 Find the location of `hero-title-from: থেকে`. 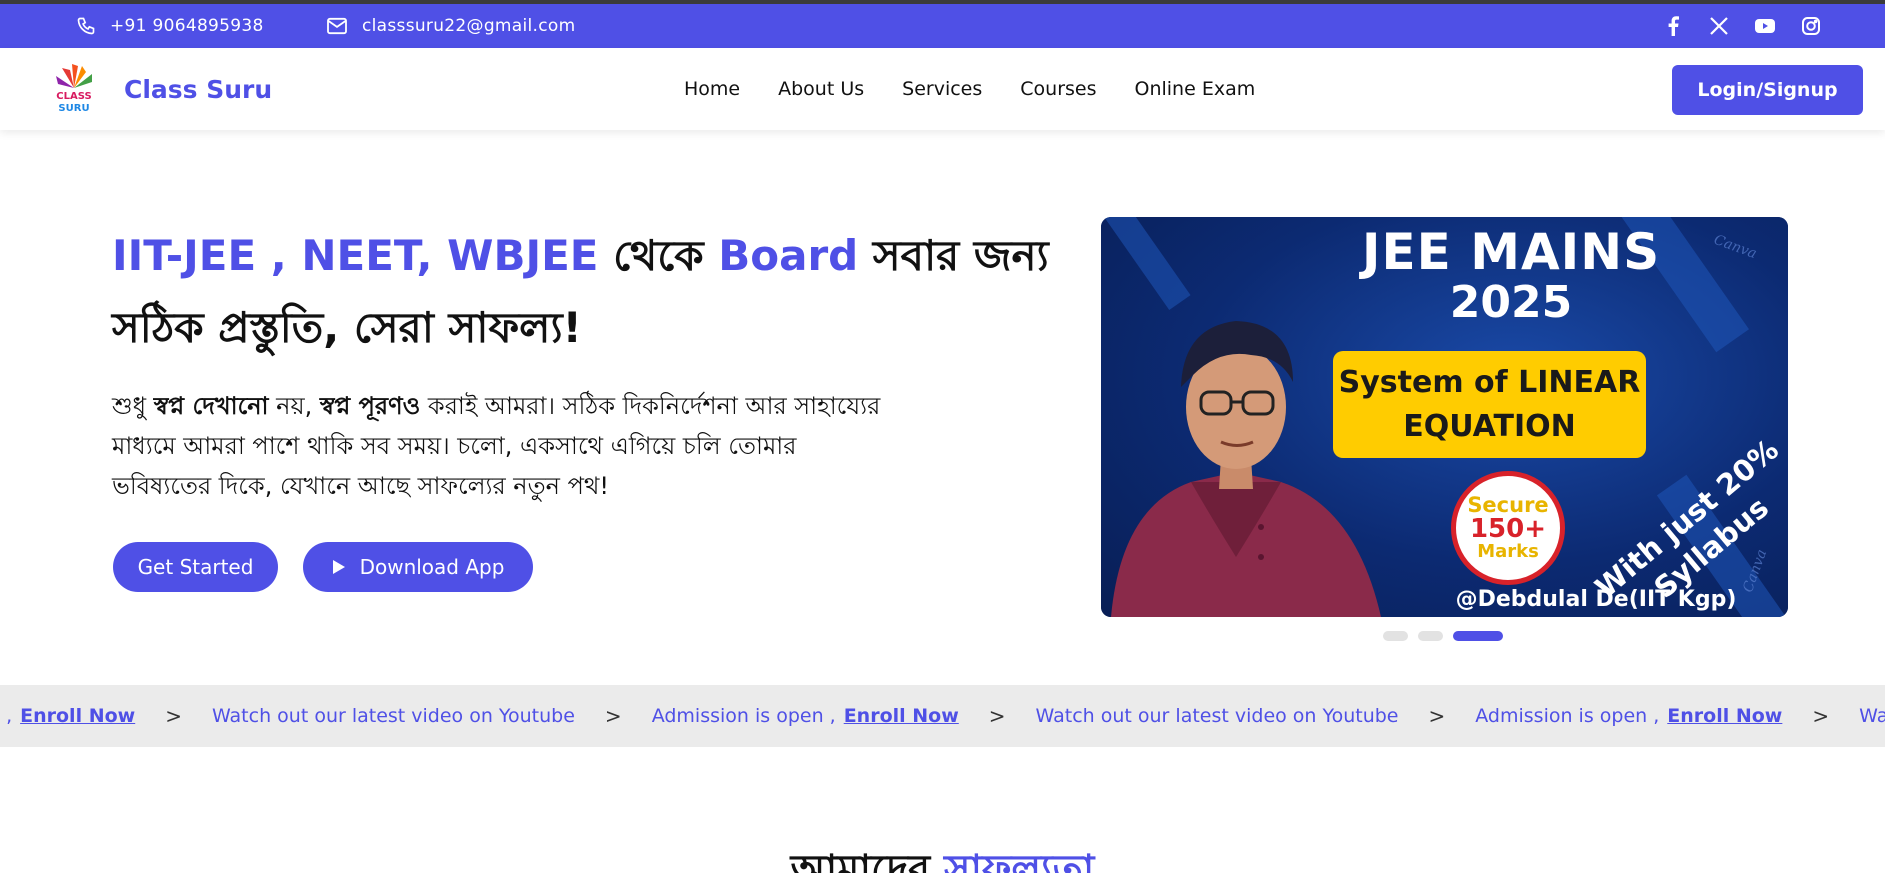

hero-title-from: থেকে is located at coordinates (658, 255).